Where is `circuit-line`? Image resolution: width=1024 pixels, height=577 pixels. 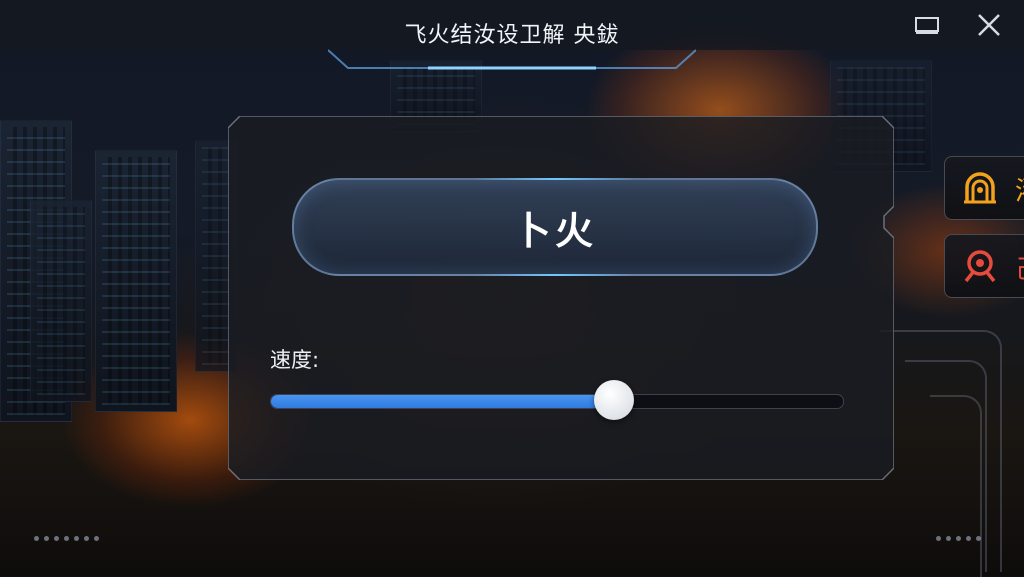 circuit-line is located at coordinates (956, 486).